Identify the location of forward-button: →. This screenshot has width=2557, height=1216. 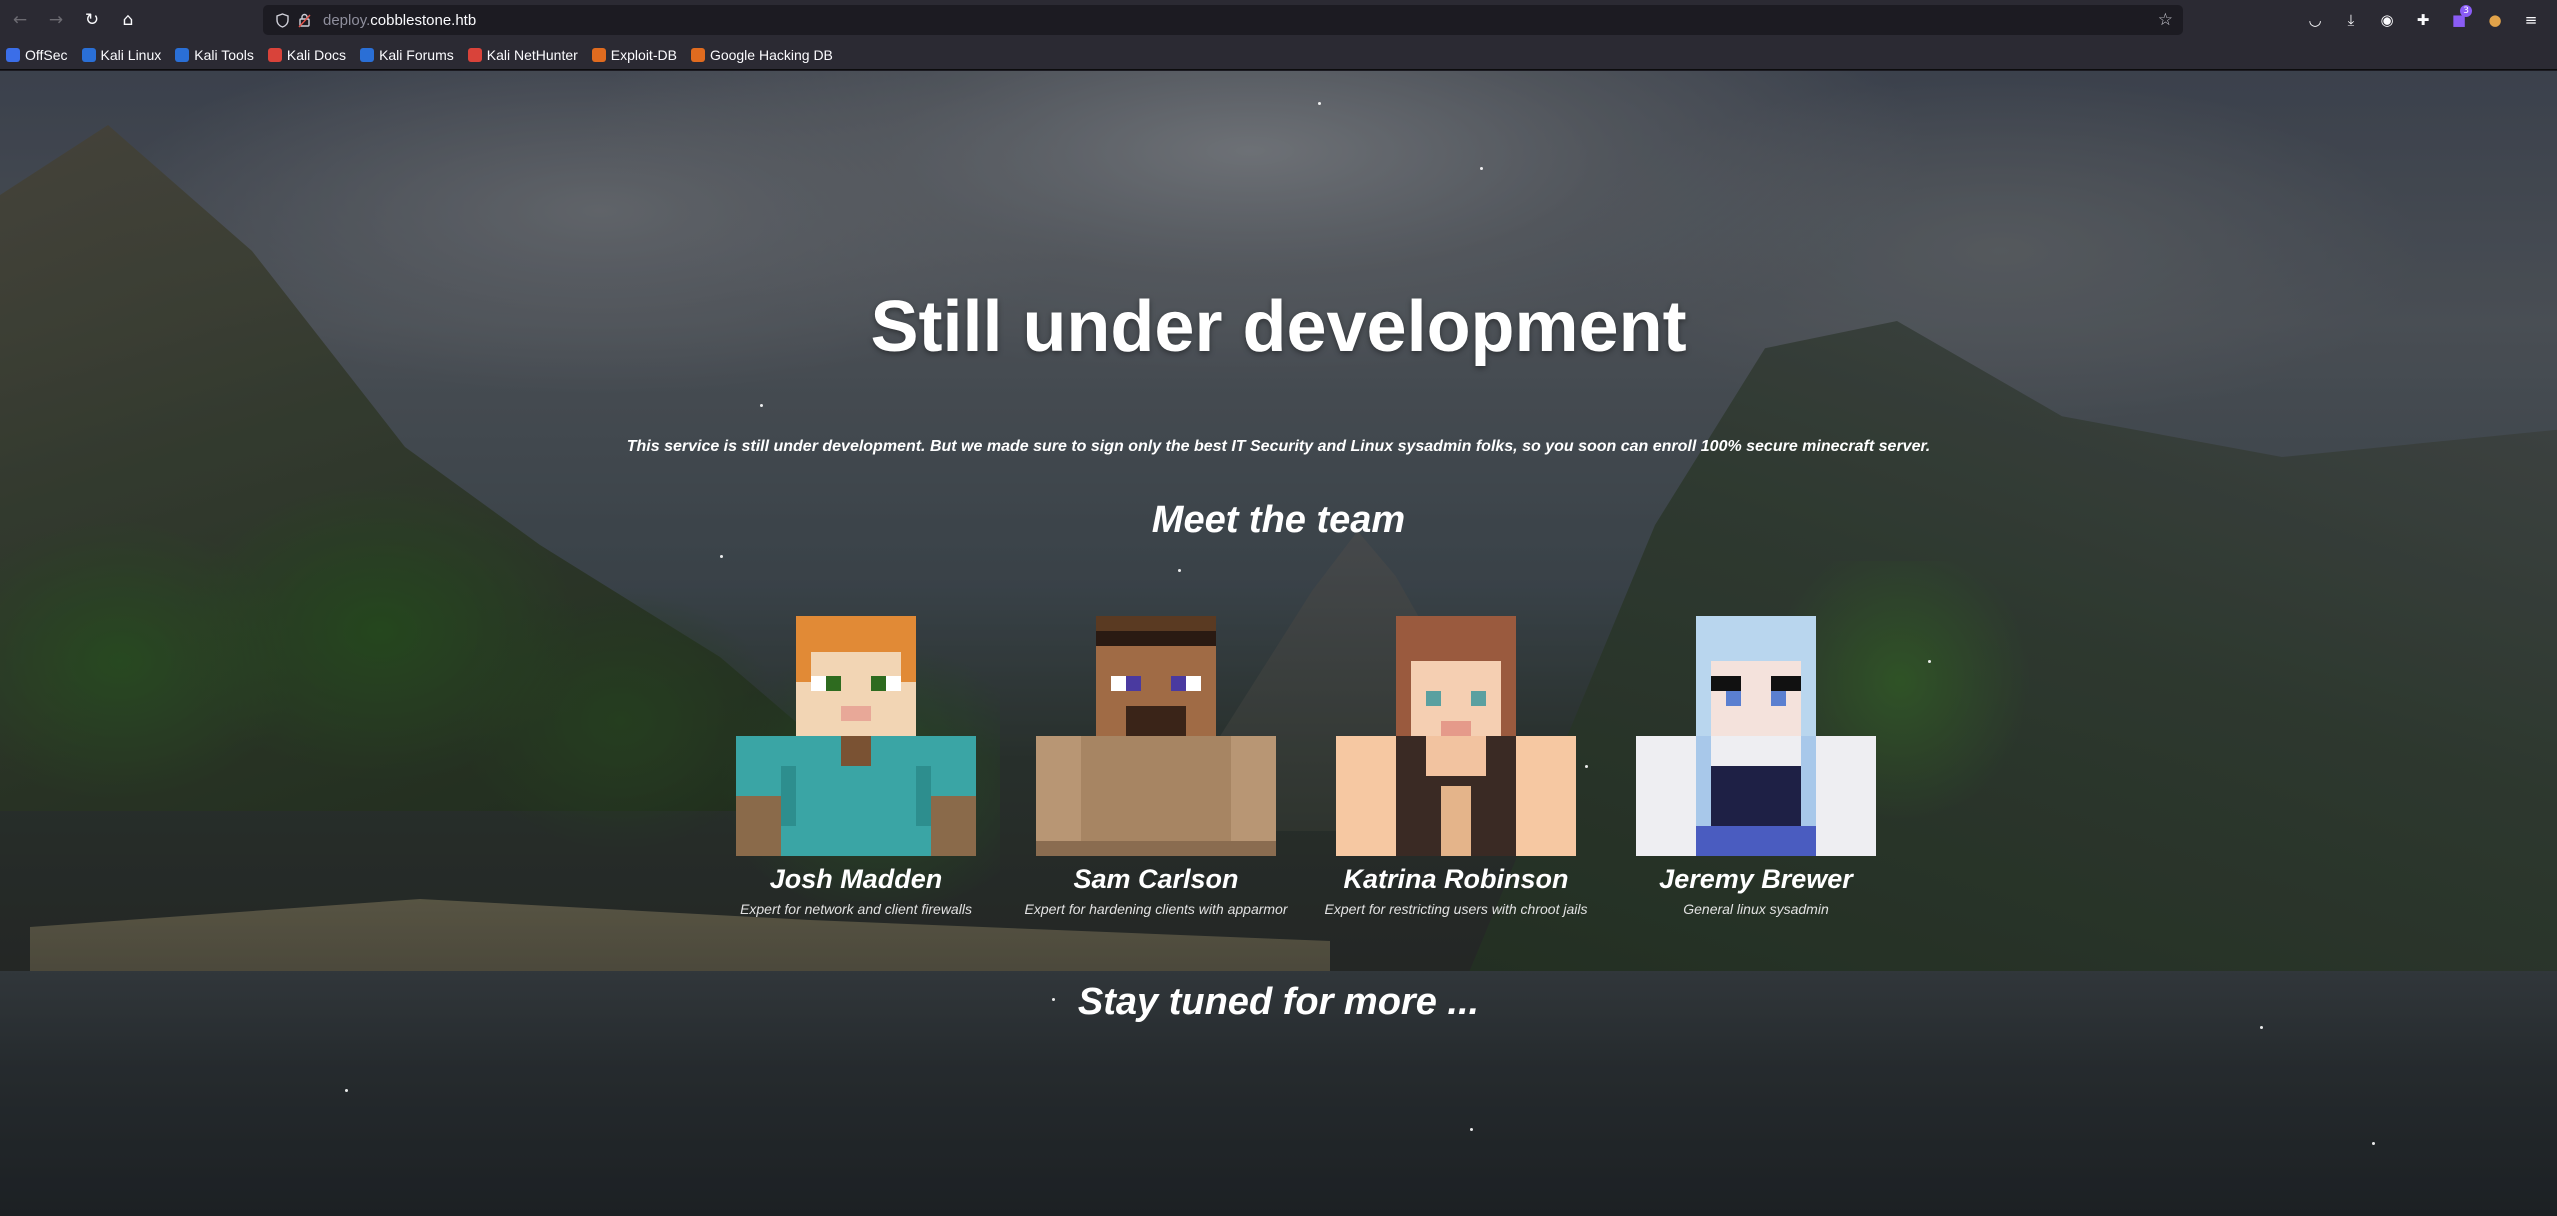
(56, 20).